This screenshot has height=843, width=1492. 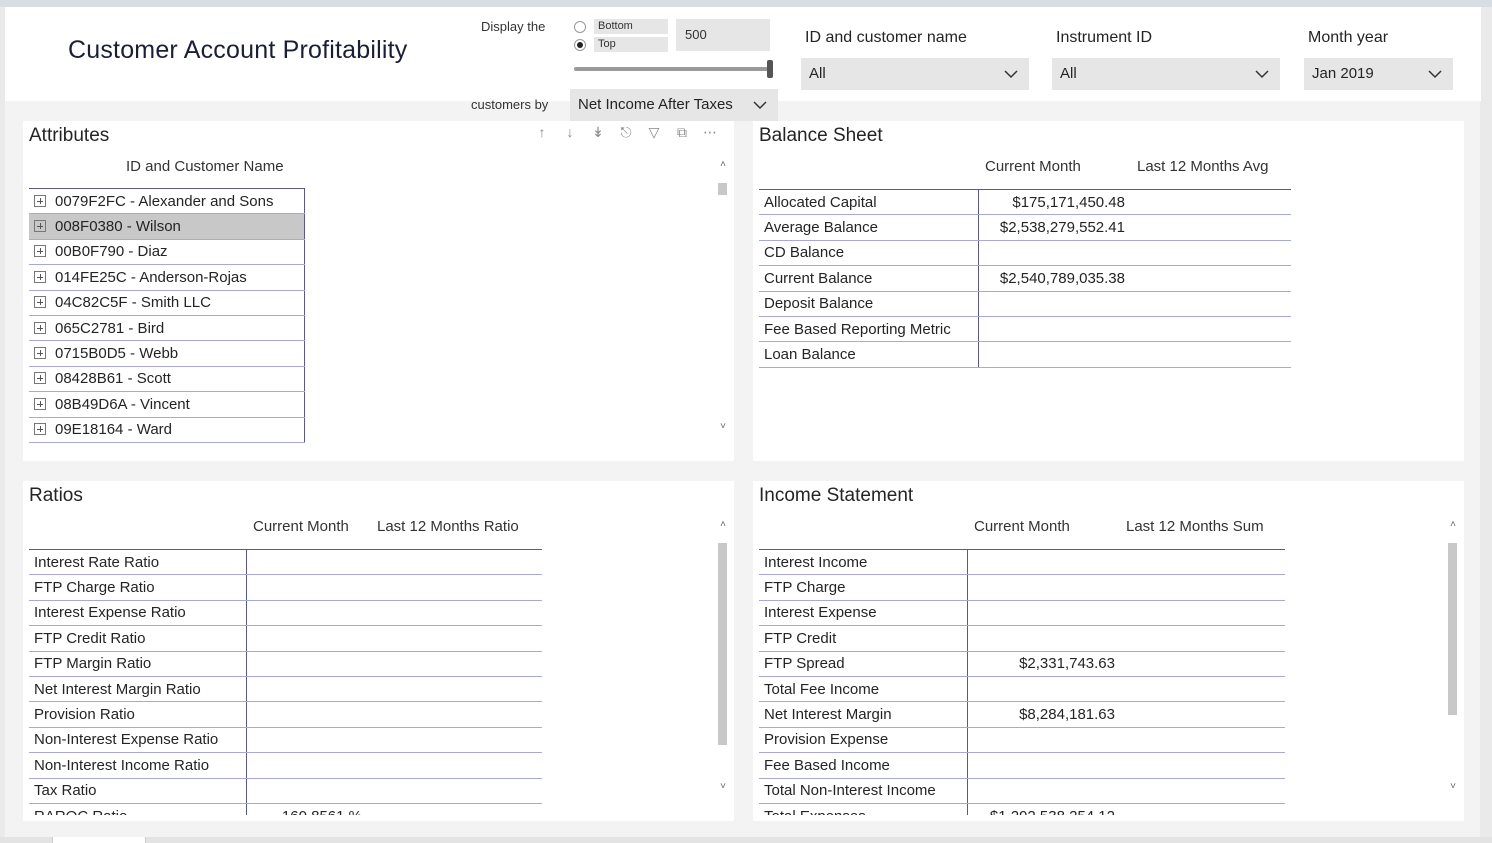 I want to click on attributes-title: Attributes, so click(x=69, y=135).